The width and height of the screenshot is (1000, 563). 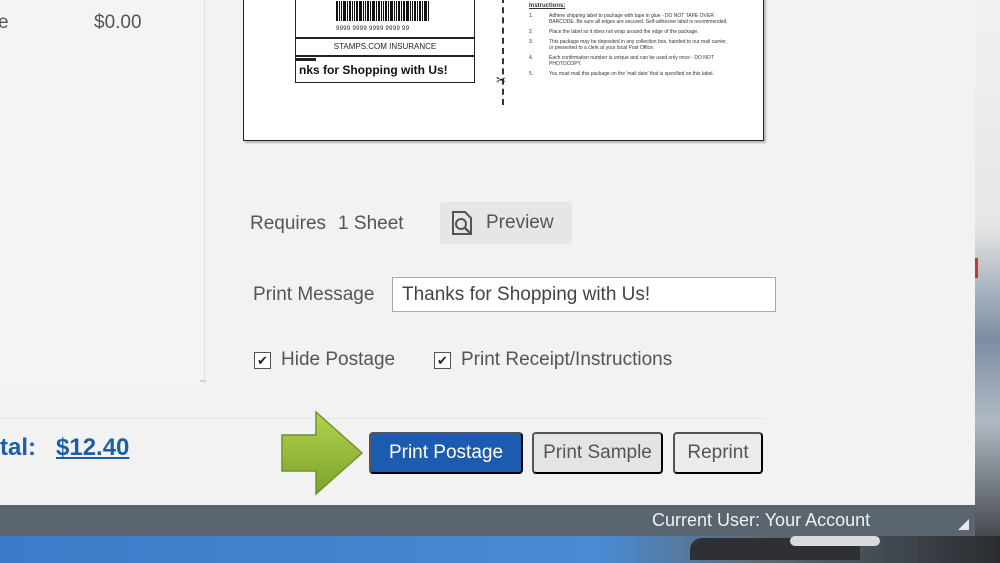 I want to click on footer-divider, so click(x=382, y=418).